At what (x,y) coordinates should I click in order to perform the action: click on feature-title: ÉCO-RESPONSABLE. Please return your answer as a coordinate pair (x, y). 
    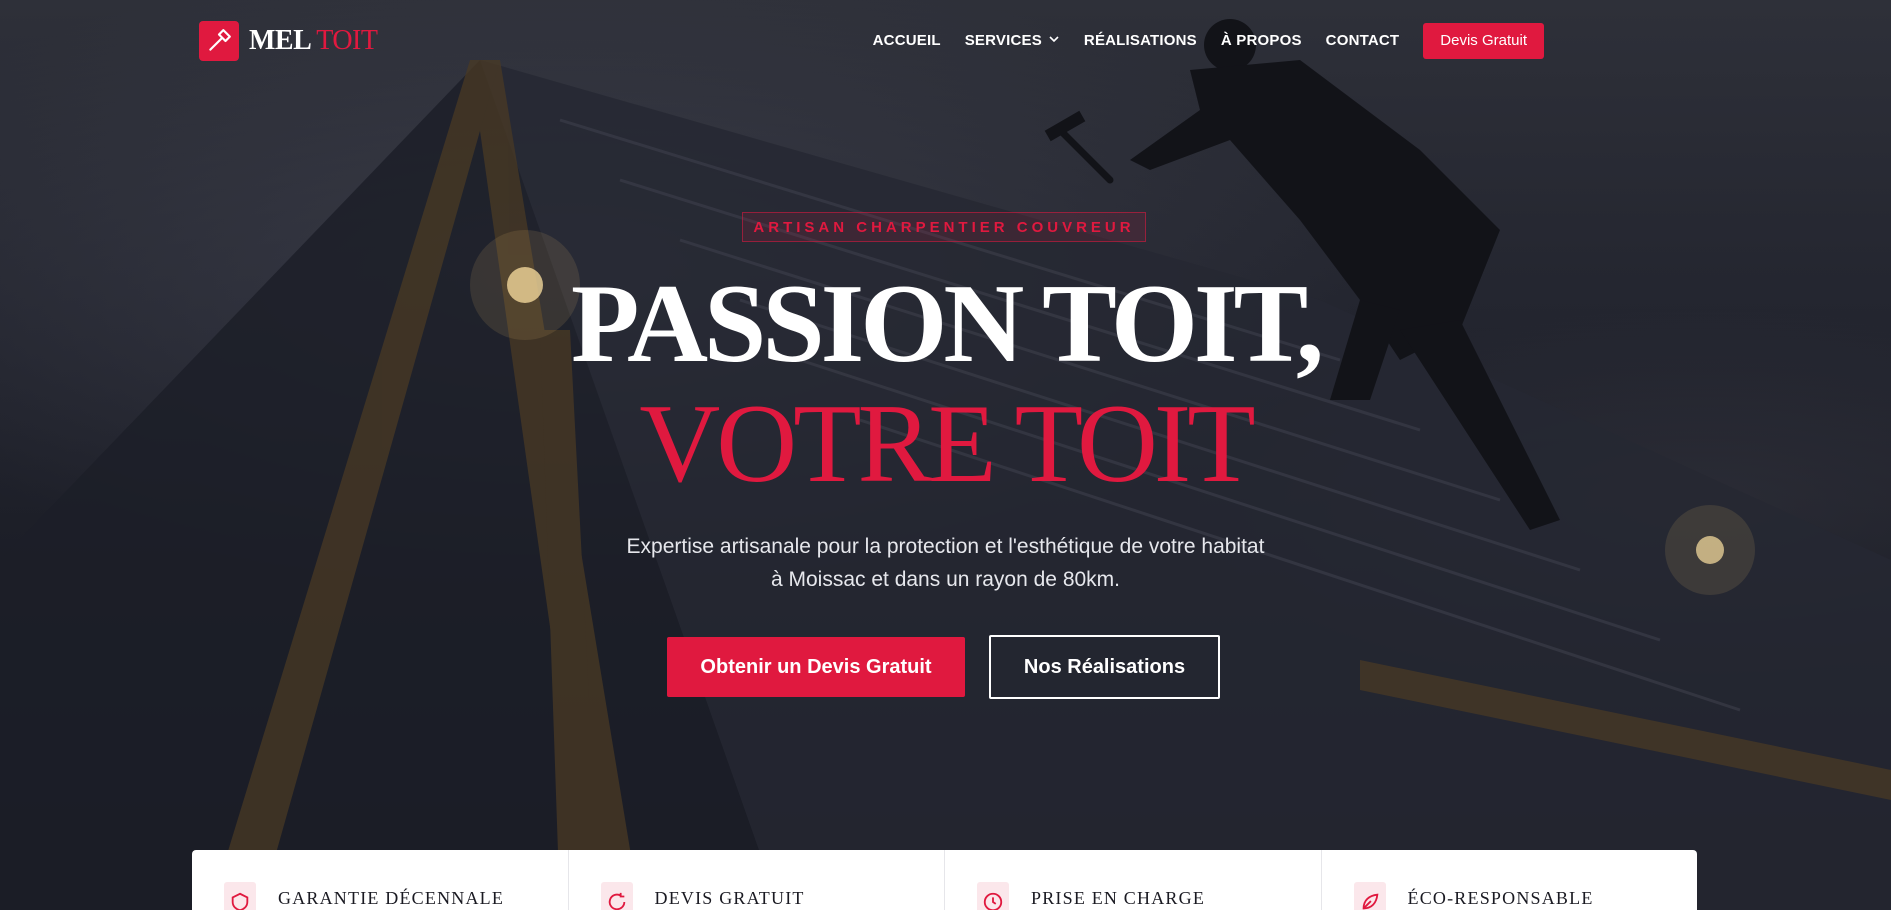
    Looking at the image, I should click on (1500, 898).